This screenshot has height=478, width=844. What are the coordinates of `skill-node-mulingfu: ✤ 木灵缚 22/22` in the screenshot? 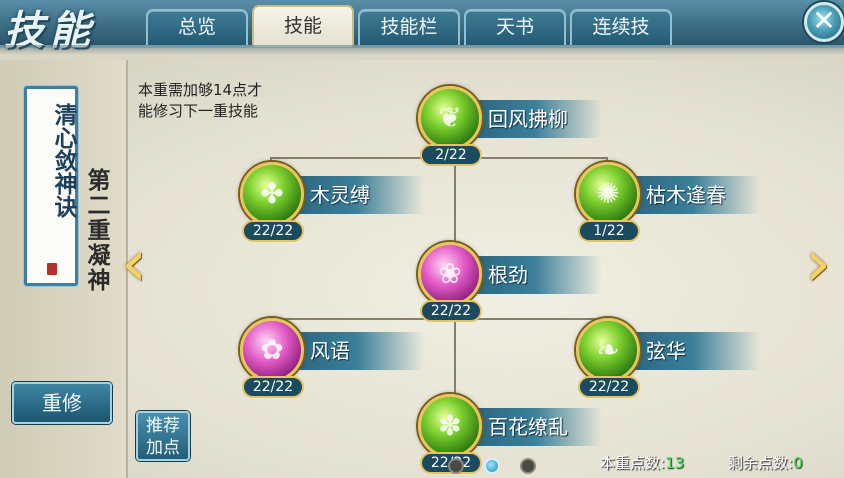 It's located at (329, 202).